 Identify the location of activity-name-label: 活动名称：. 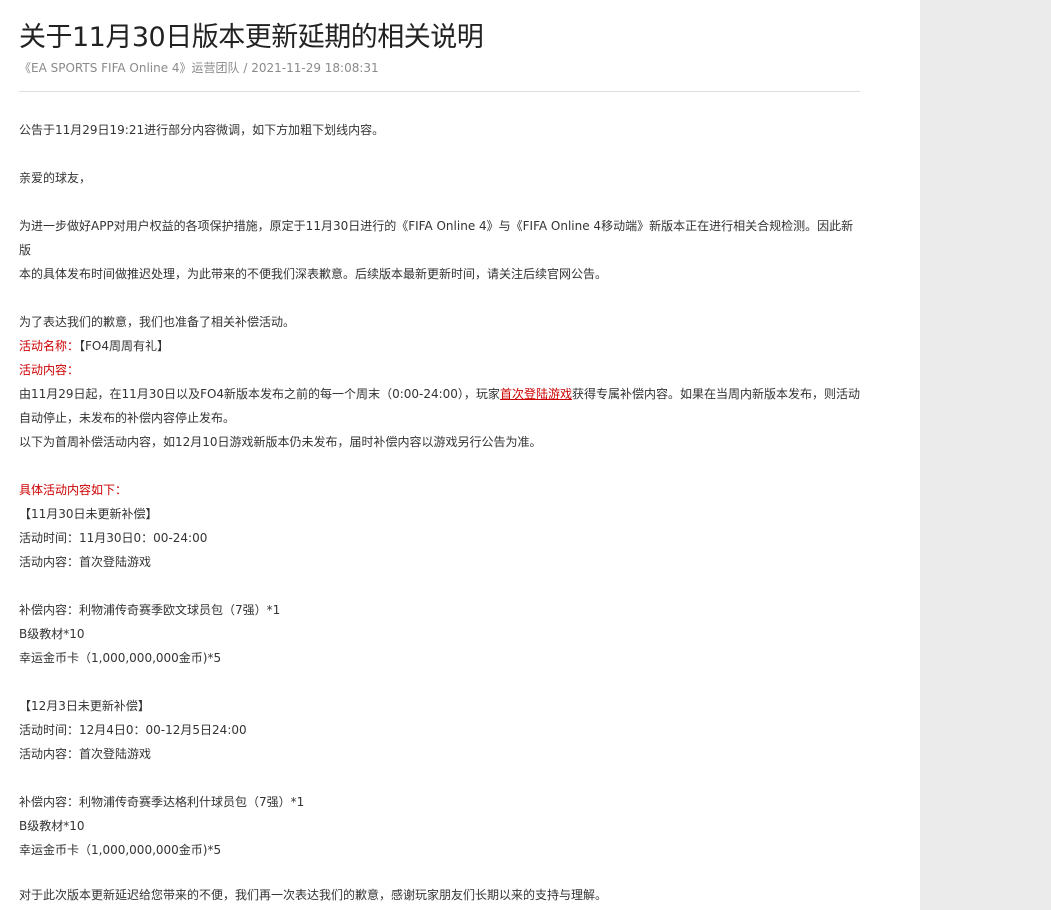
(49, 346).